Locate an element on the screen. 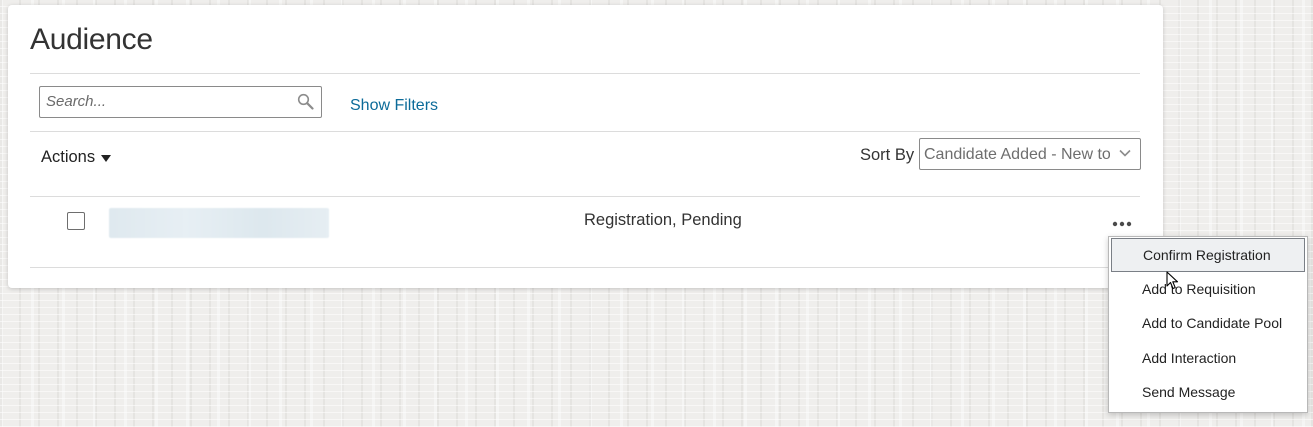 This screenshot has width=1313, height=427. menu-item-add-to-candidate-pool: Add to Candidate Pool is located at coordinates (1208, 323).